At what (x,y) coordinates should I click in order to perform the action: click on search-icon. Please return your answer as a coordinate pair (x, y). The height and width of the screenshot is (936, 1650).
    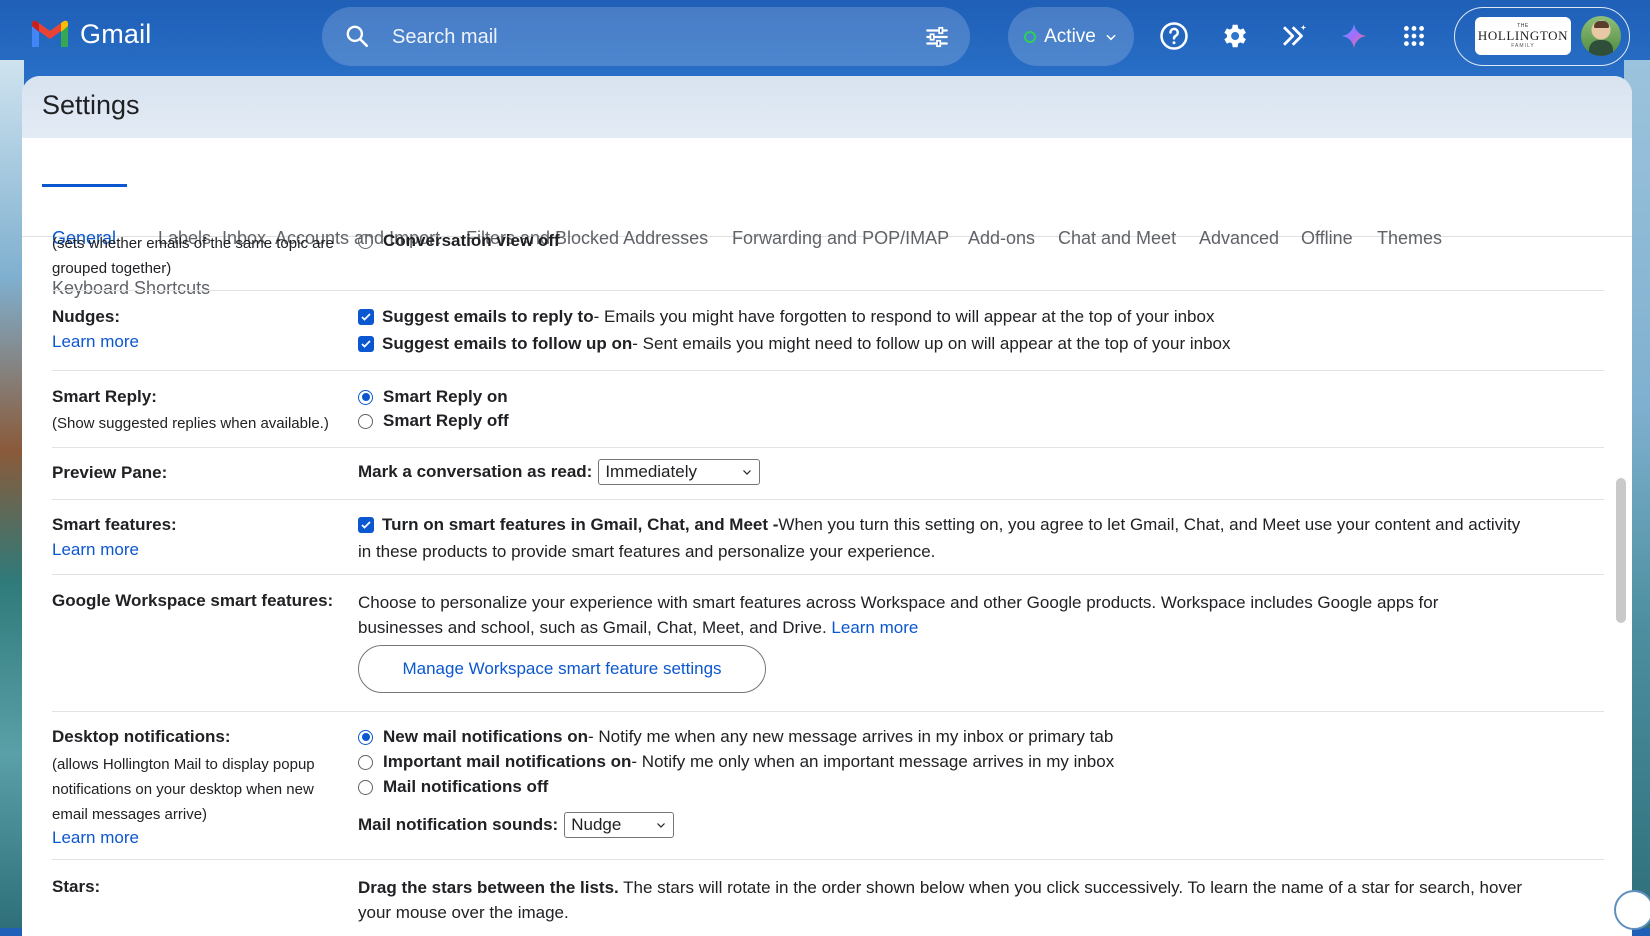
    Looking at the image, I should click on (357, 36).